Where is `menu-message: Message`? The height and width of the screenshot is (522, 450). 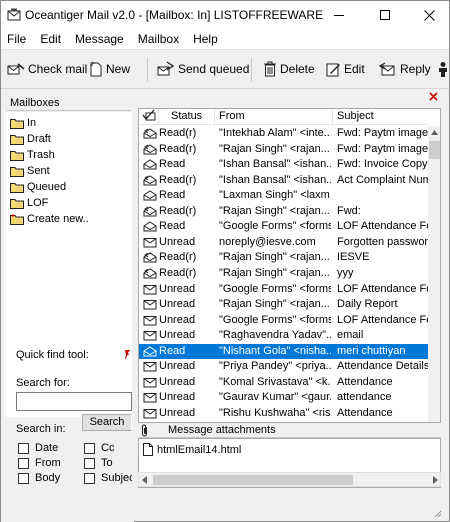 menu-message: Message is located at coordinates (99, 39).